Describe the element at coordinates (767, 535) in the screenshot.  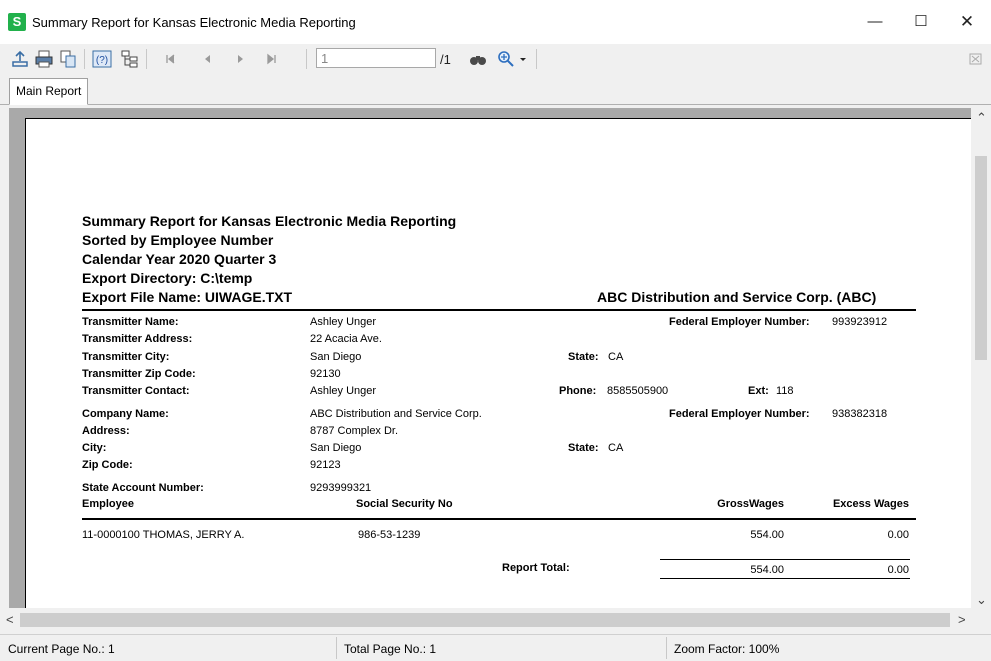
I see `row-gross-wages: 554.00` at that location.